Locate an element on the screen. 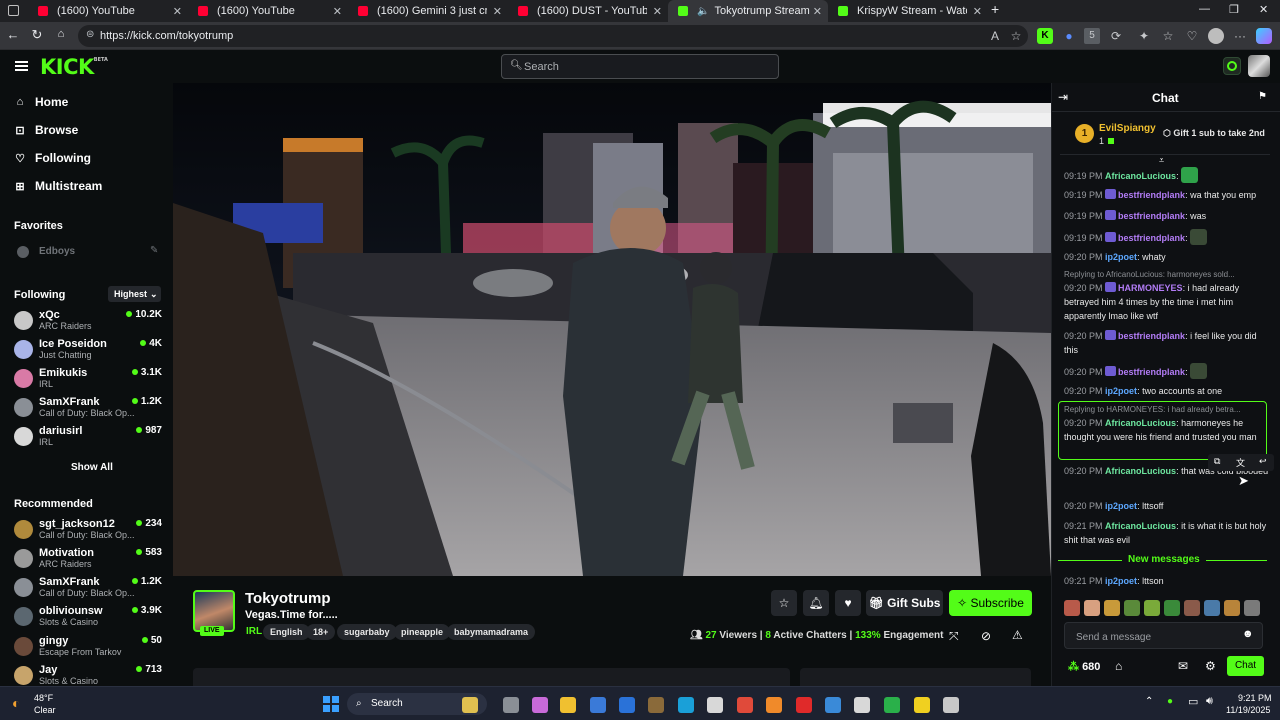 This screenshot has height=720, width=1280. settings-icon: ⚙ is located at coordinates (1210, 666).